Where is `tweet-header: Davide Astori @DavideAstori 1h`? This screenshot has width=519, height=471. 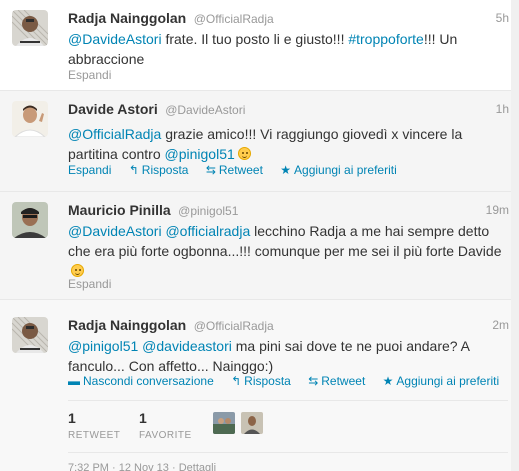
tweet-header: Davide Astori @DavideAstori 1h is located at coordinates (288, 110).